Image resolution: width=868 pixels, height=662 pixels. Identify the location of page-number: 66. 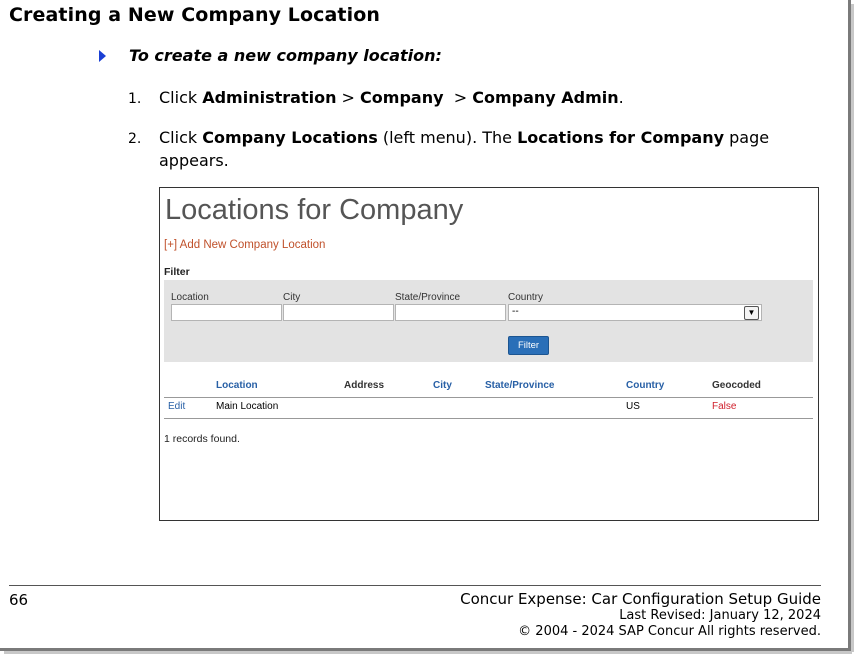
(19, 600).